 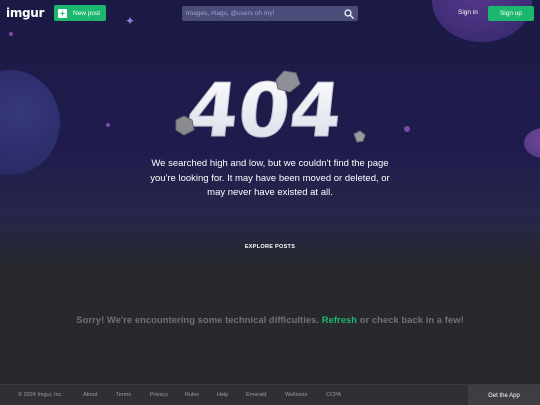 I want to click on footer-link-about: About, so click(x=90, y=395).